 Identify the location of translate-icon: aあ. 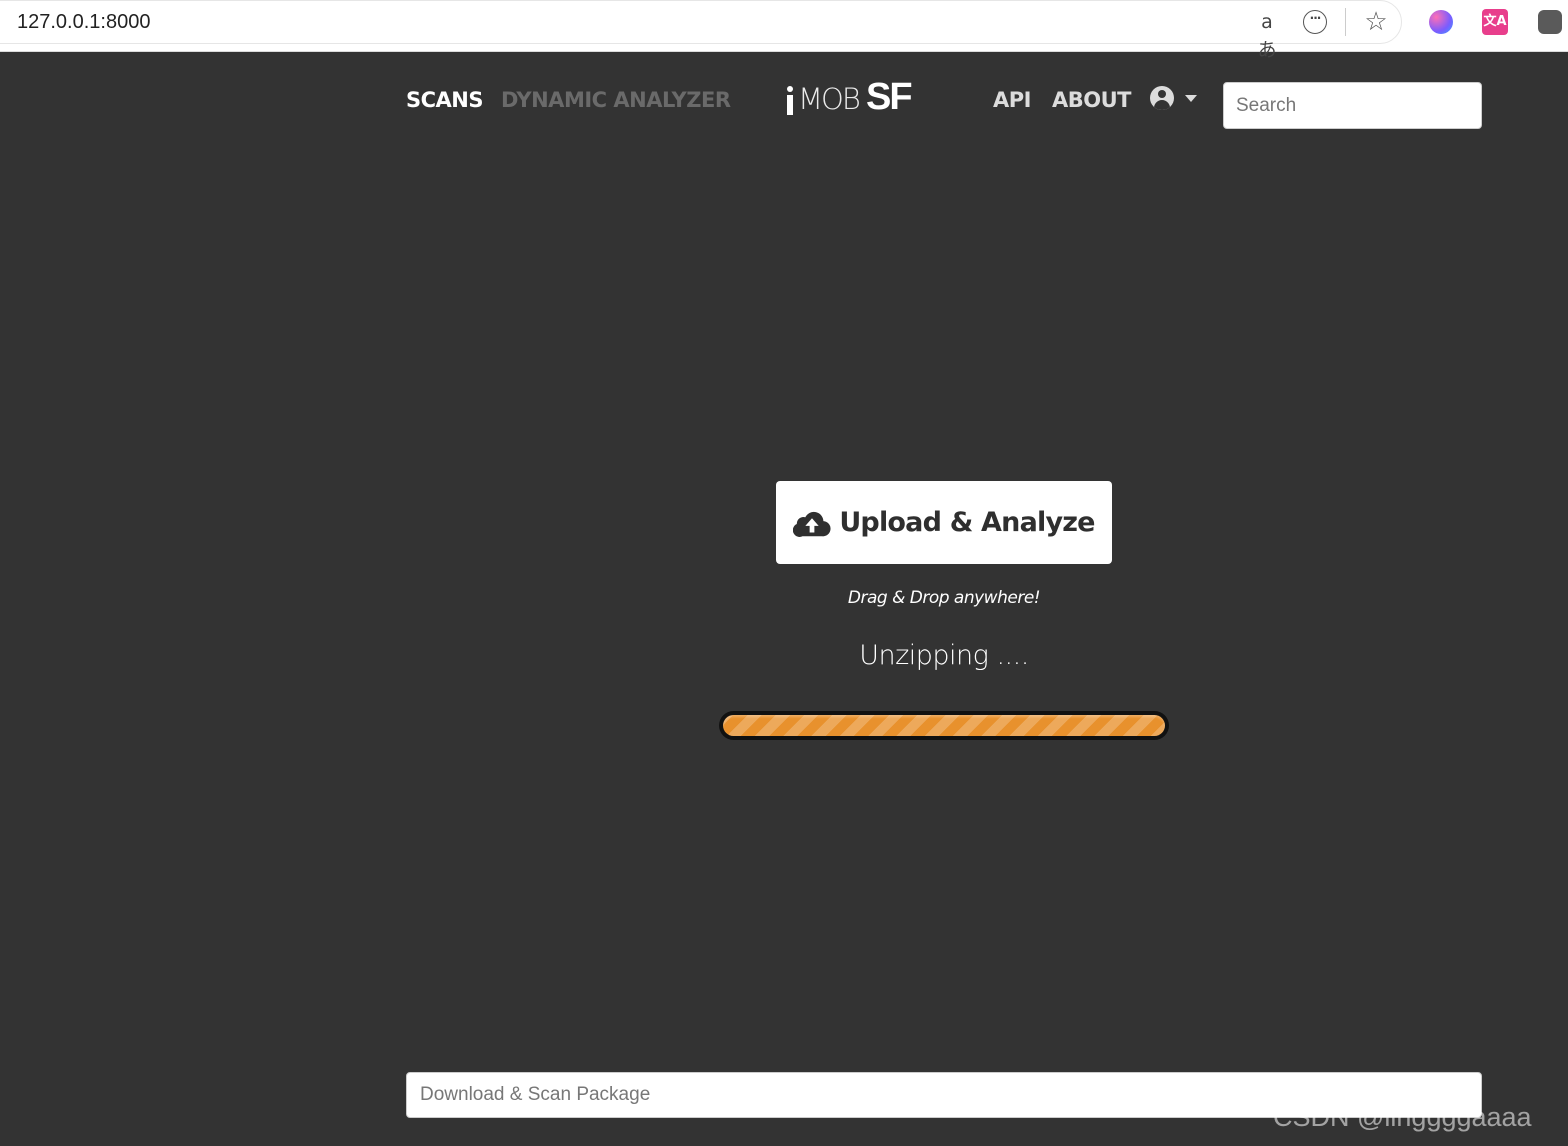
(1267, 34).